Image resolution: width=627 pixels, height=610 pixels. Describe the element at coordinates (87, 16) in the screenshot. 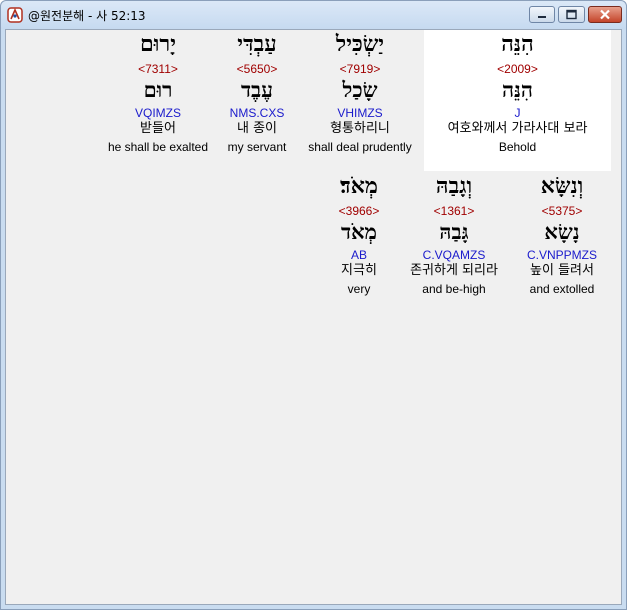

I see `window-title: @원전분해 - 사 52:13` at that location.